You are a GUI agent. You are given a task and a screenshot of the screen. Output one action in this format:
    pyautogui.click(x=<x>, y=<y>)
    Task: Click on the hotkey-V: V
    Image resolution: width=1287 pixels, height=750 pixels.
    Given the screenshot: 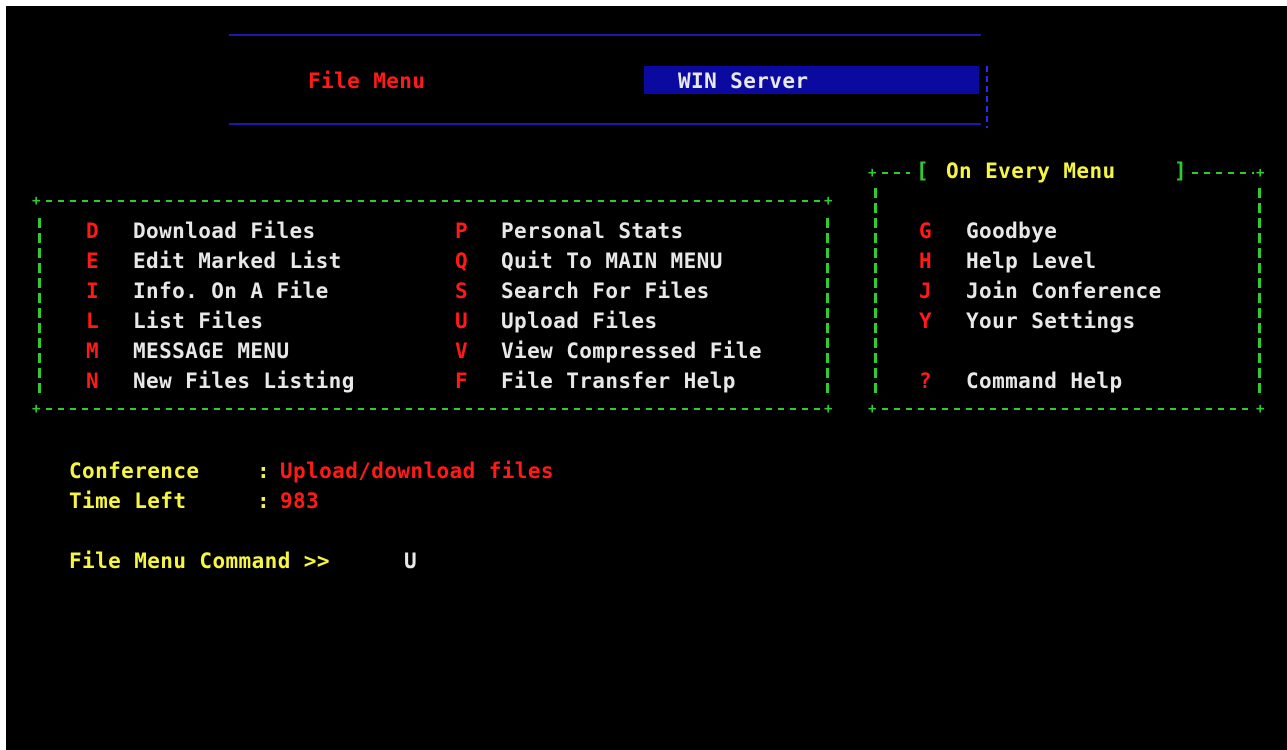 What is the action you would take?
    pyautogui.click(x=461, y=351)
    